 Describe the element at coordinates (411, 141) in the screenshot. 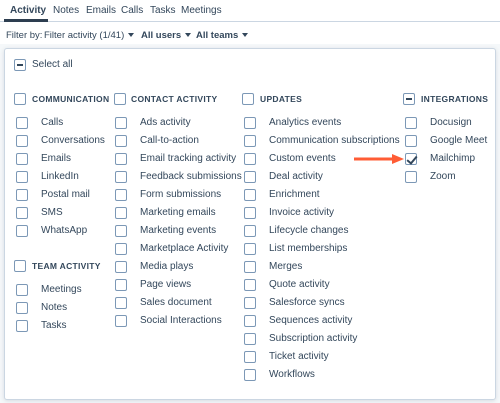

I see `checkbox-google-meet` at that location.